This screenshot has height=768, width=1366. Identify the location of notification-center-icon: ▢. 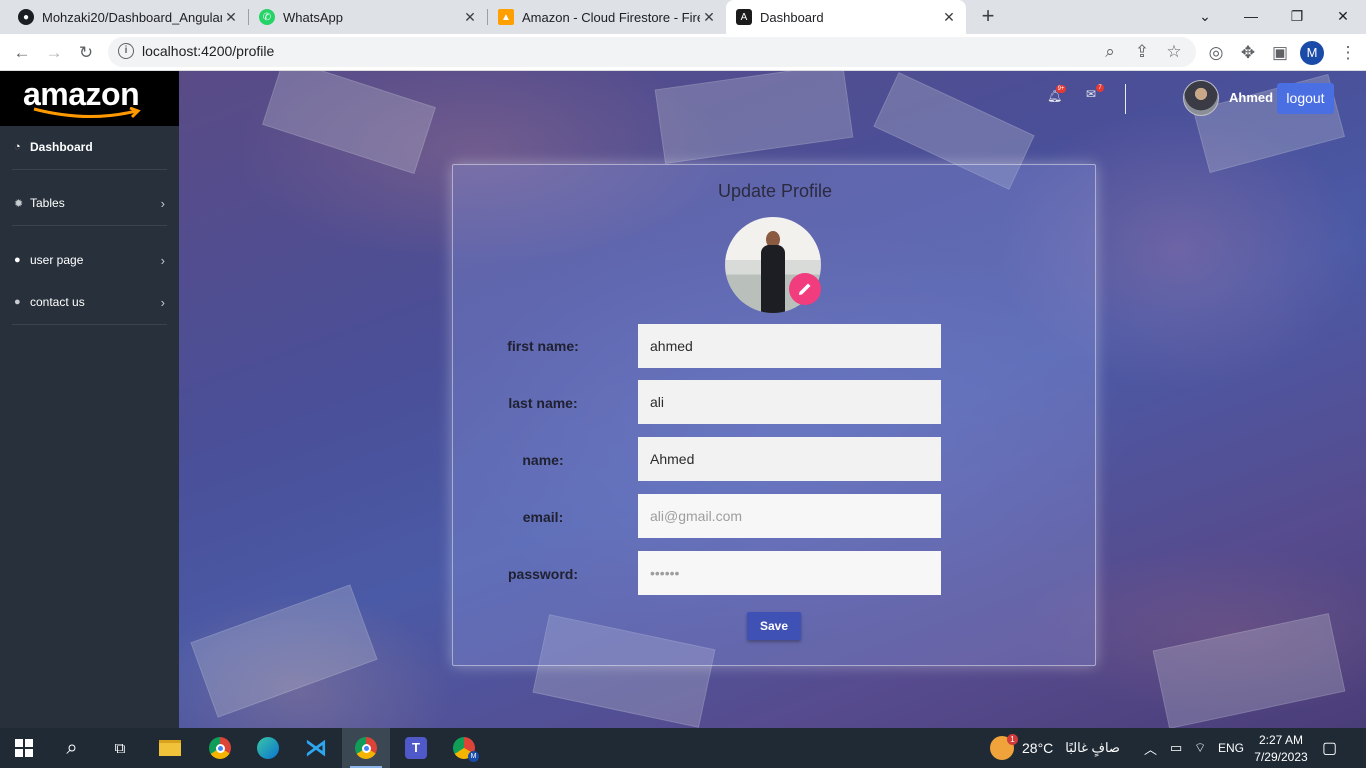
(1329, 748).